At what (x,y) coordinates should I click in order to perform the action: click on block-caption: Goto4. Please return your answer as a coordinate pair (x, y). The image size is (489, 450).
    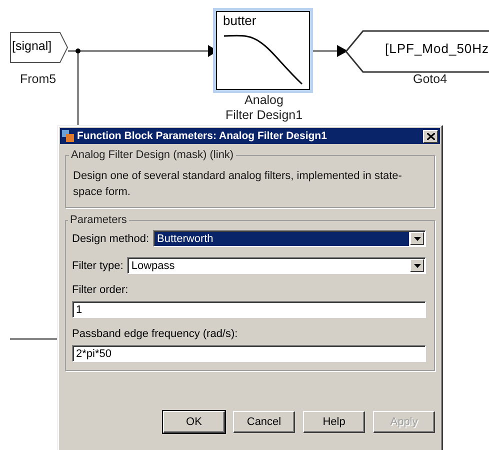
    Looking at the image, I should click on (430, 79).